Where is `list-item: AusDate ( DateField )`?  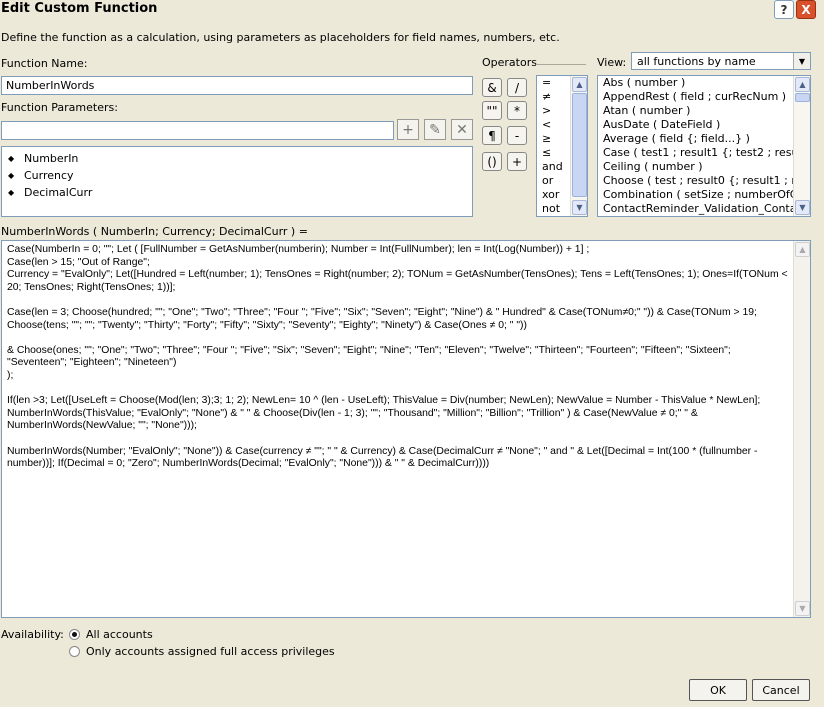
list-item: AusDate ( DateField ) is located at coordinates (695, 125).